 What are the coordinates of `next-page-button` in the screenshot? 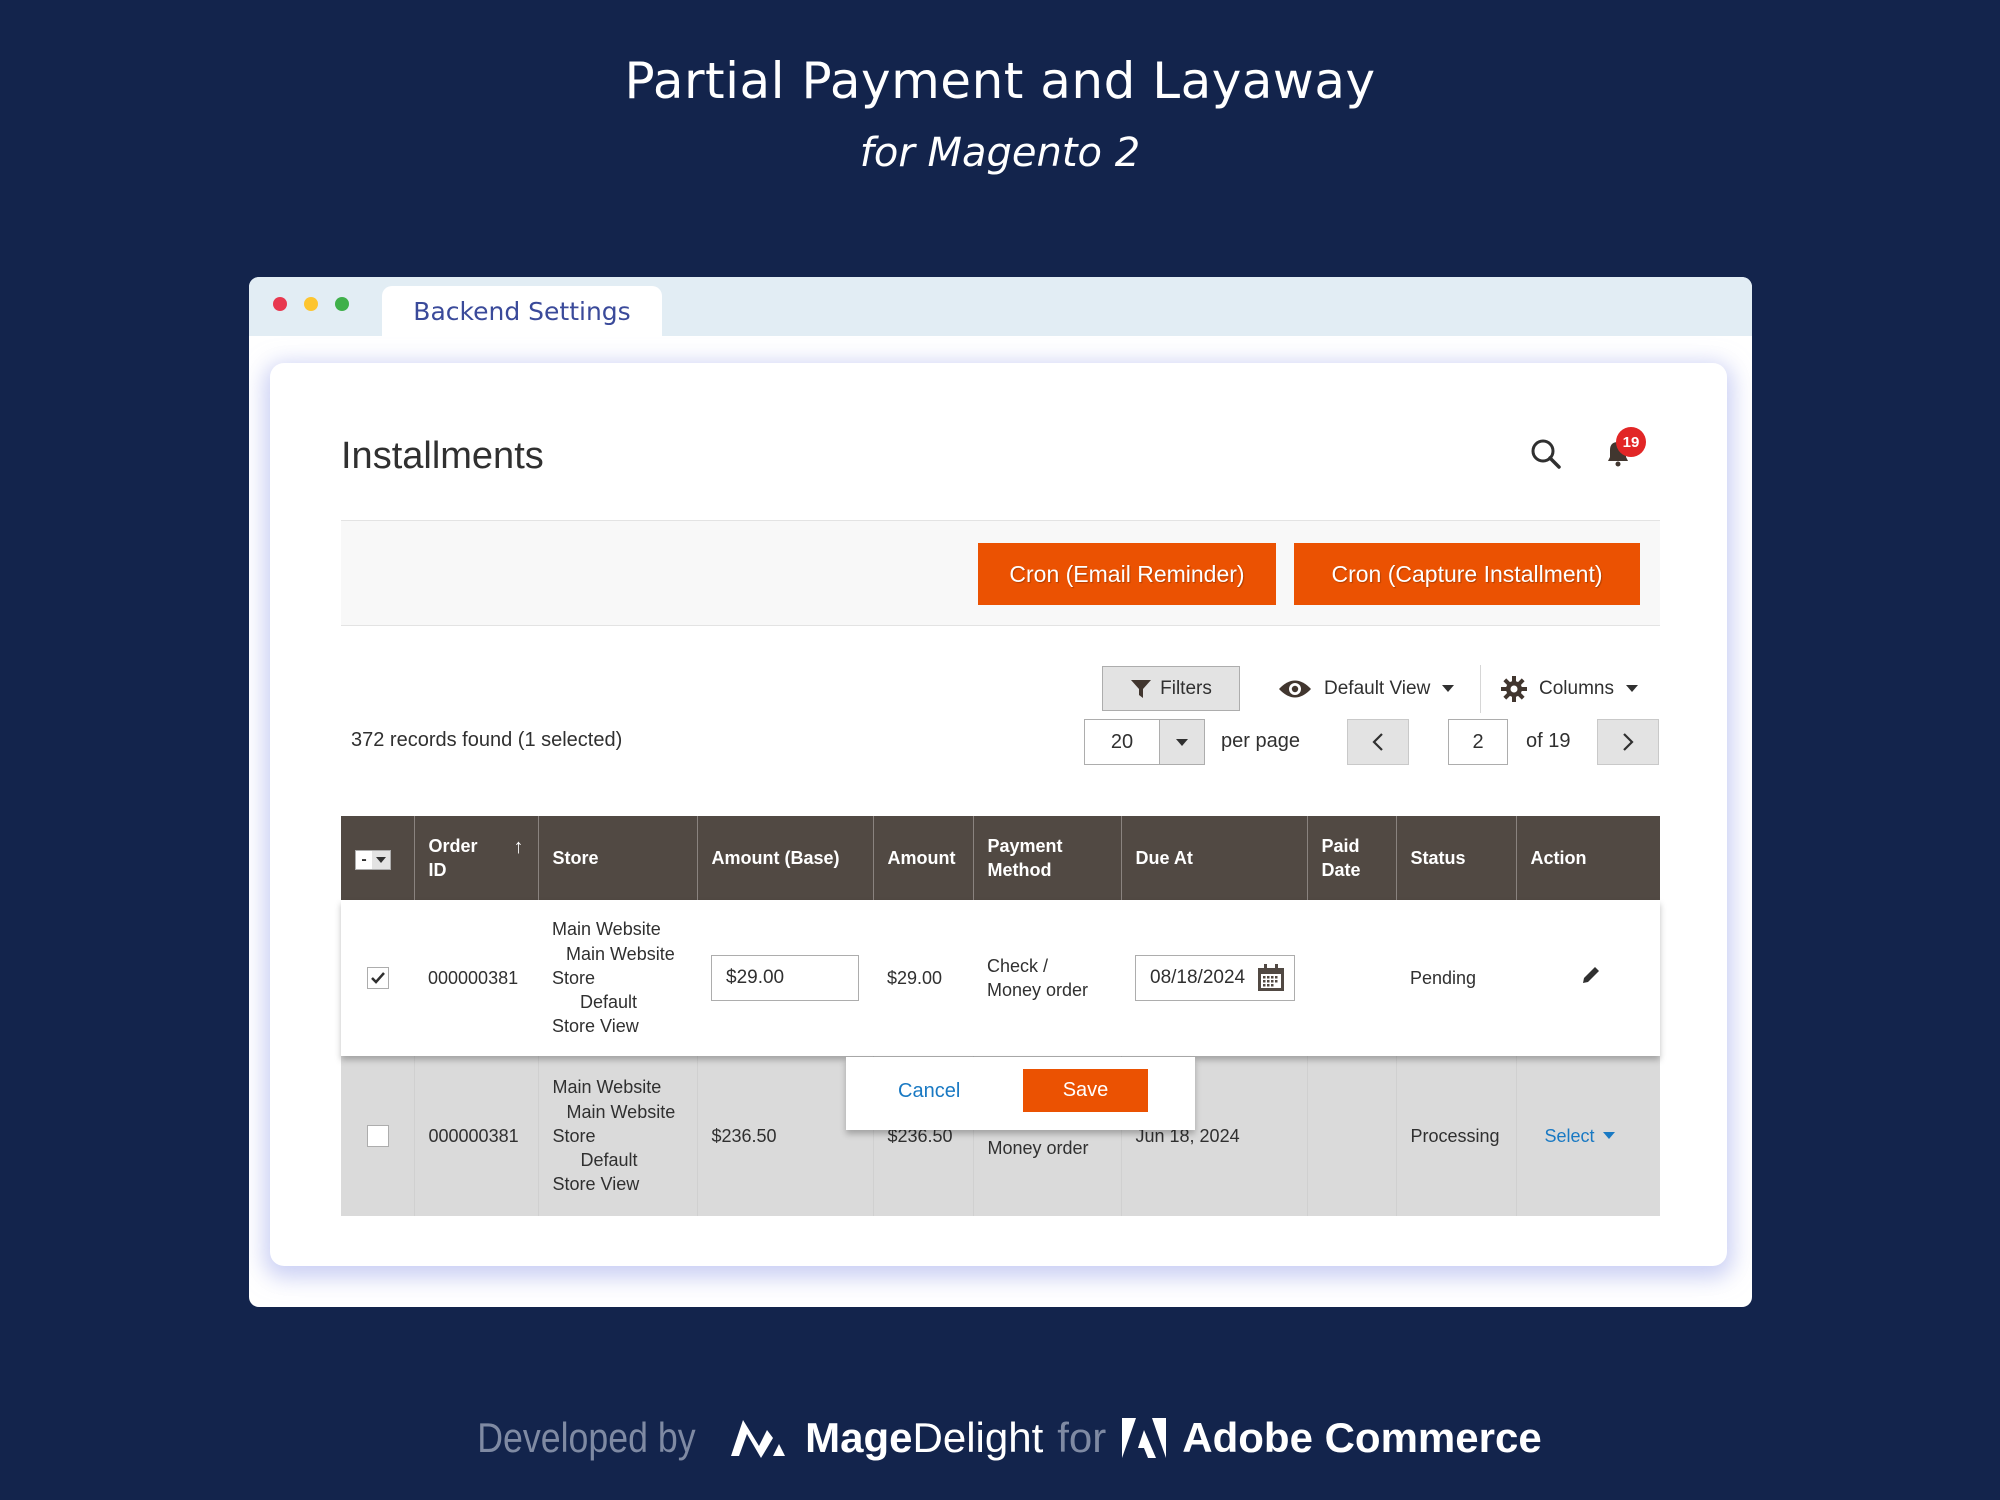 It's located at (1628, 742).